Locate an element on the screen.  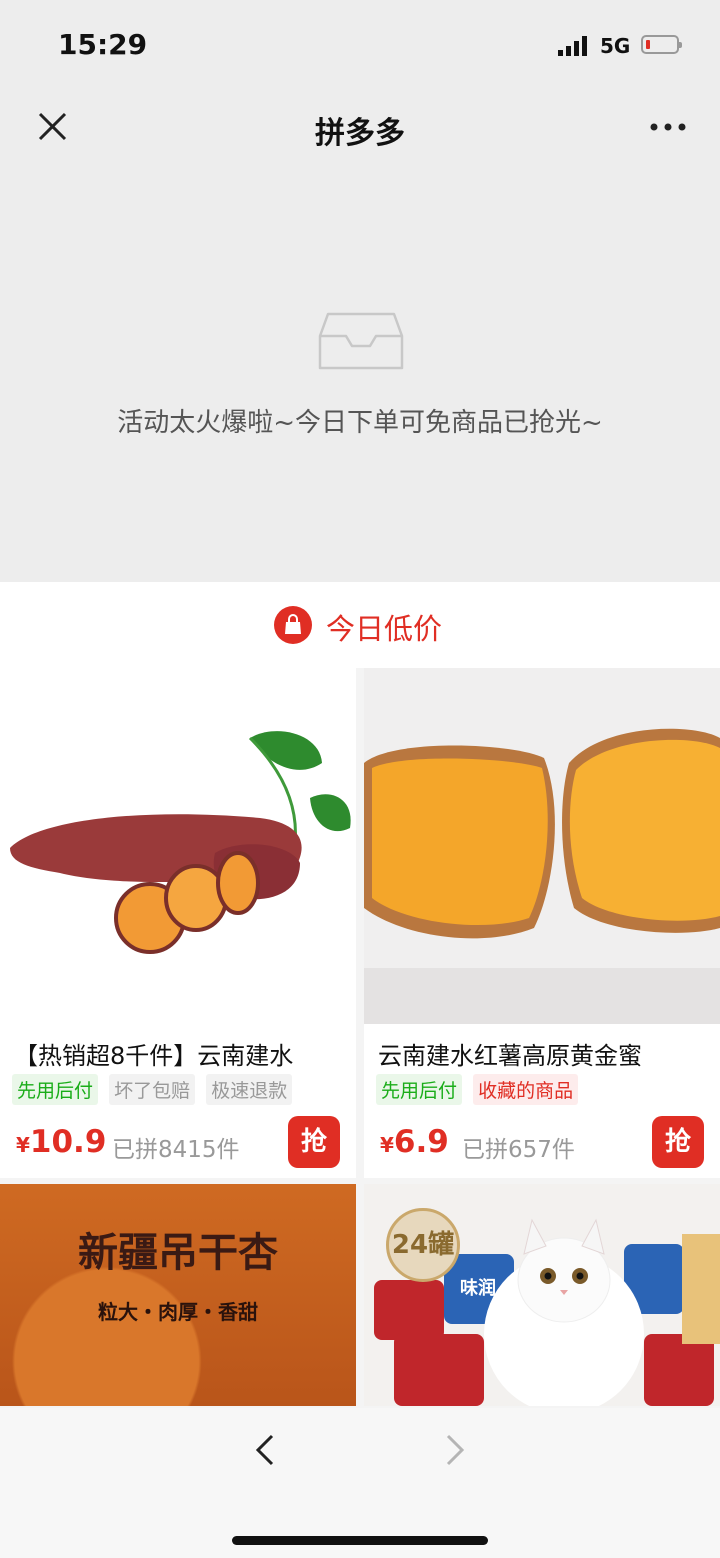
product-card: 新疆吊干杏 粒大・肉厚・香甜 is located at coordinates (178, 1295).